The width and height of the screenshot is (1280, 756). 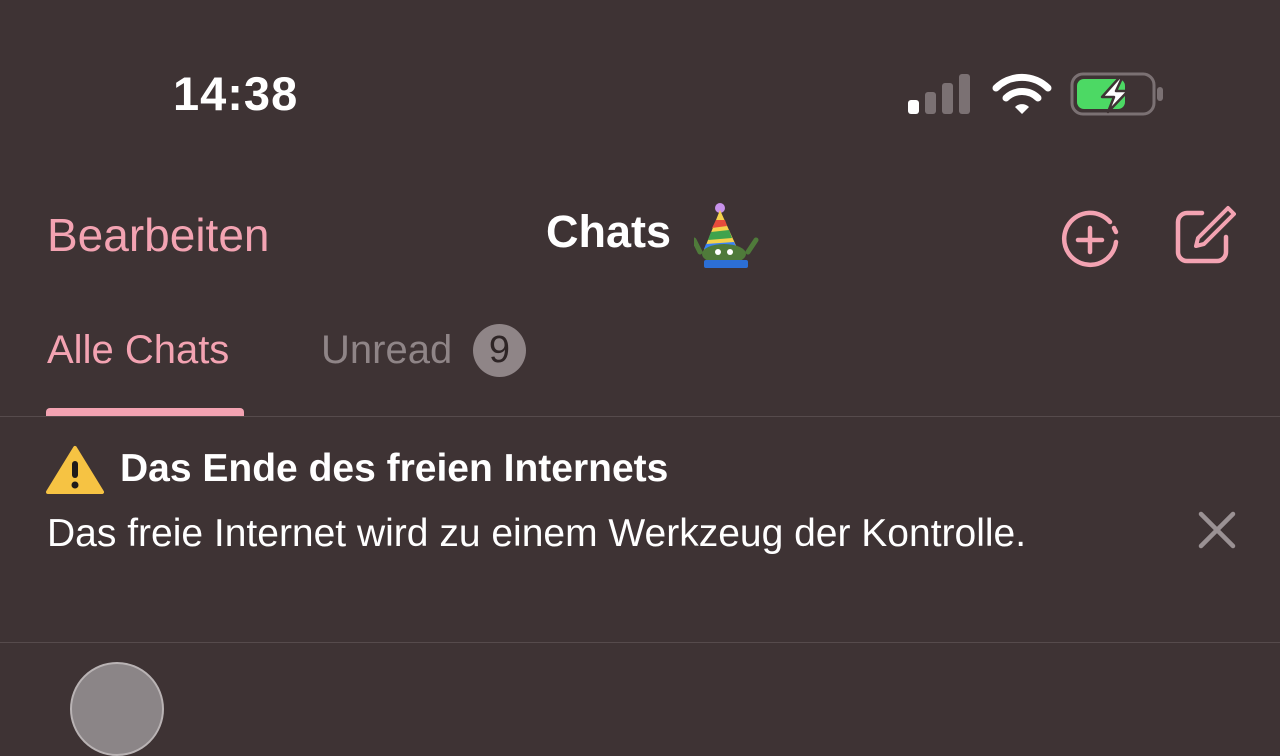 What do you see at coordinates (394, 468) in the screenshot?
I see `banner-title: Das Ende des freien Internets` at bounding box center [394, 468].